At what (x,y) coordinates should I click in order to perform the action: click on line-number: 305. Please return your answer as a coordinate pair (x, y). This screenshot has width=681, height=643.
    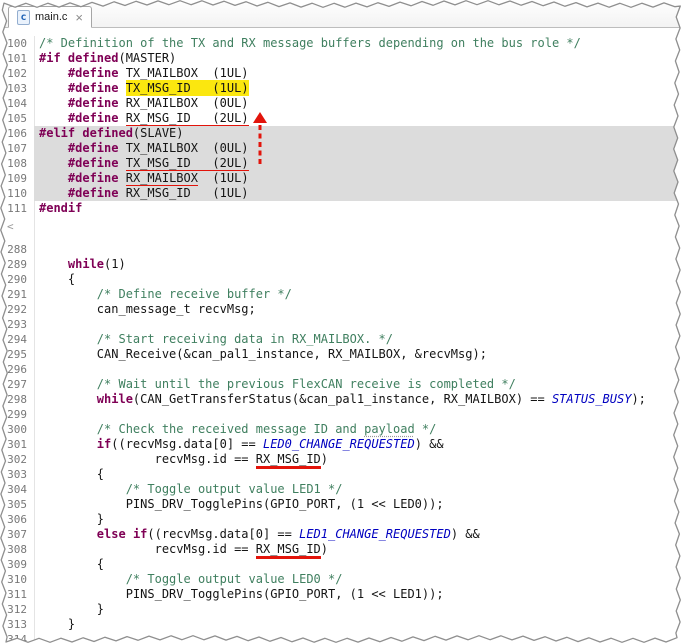
    Looking at the image, I should click on (17, 504).